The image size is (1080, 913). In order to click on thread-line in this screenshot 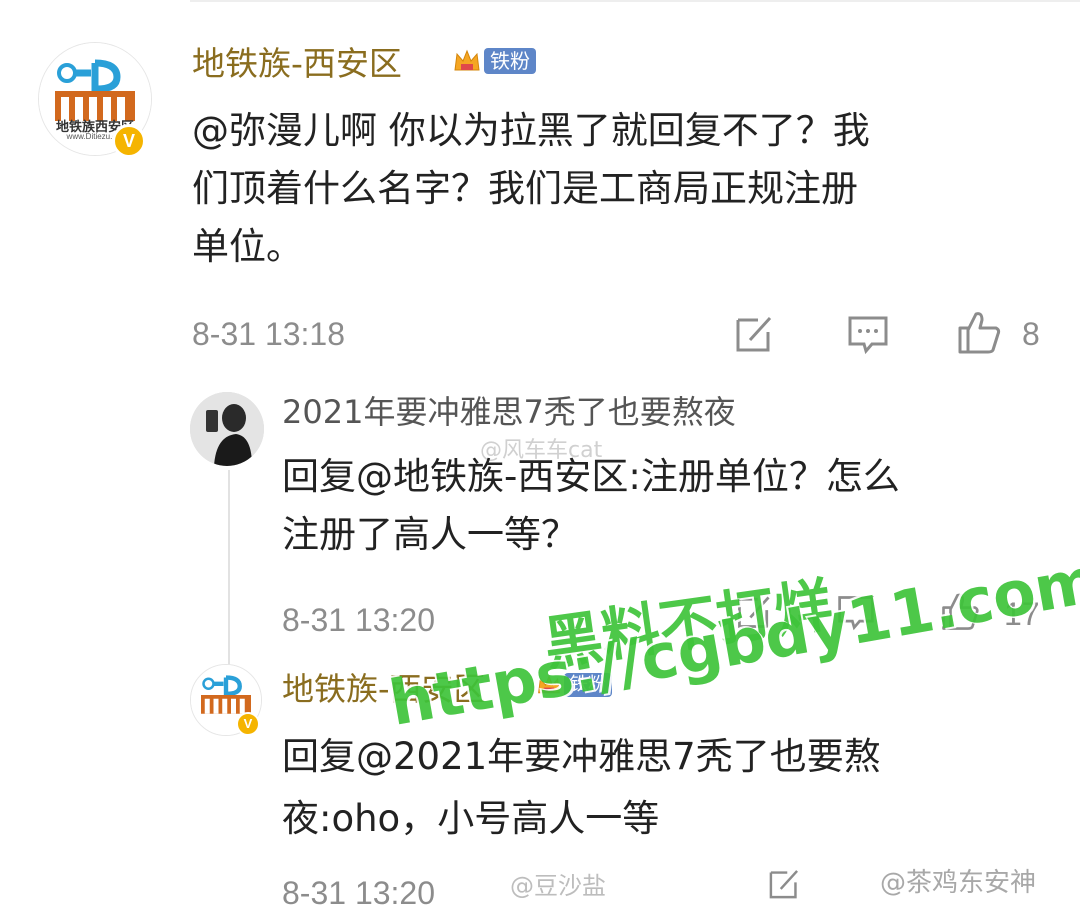, I will do `click(229, 570)`.